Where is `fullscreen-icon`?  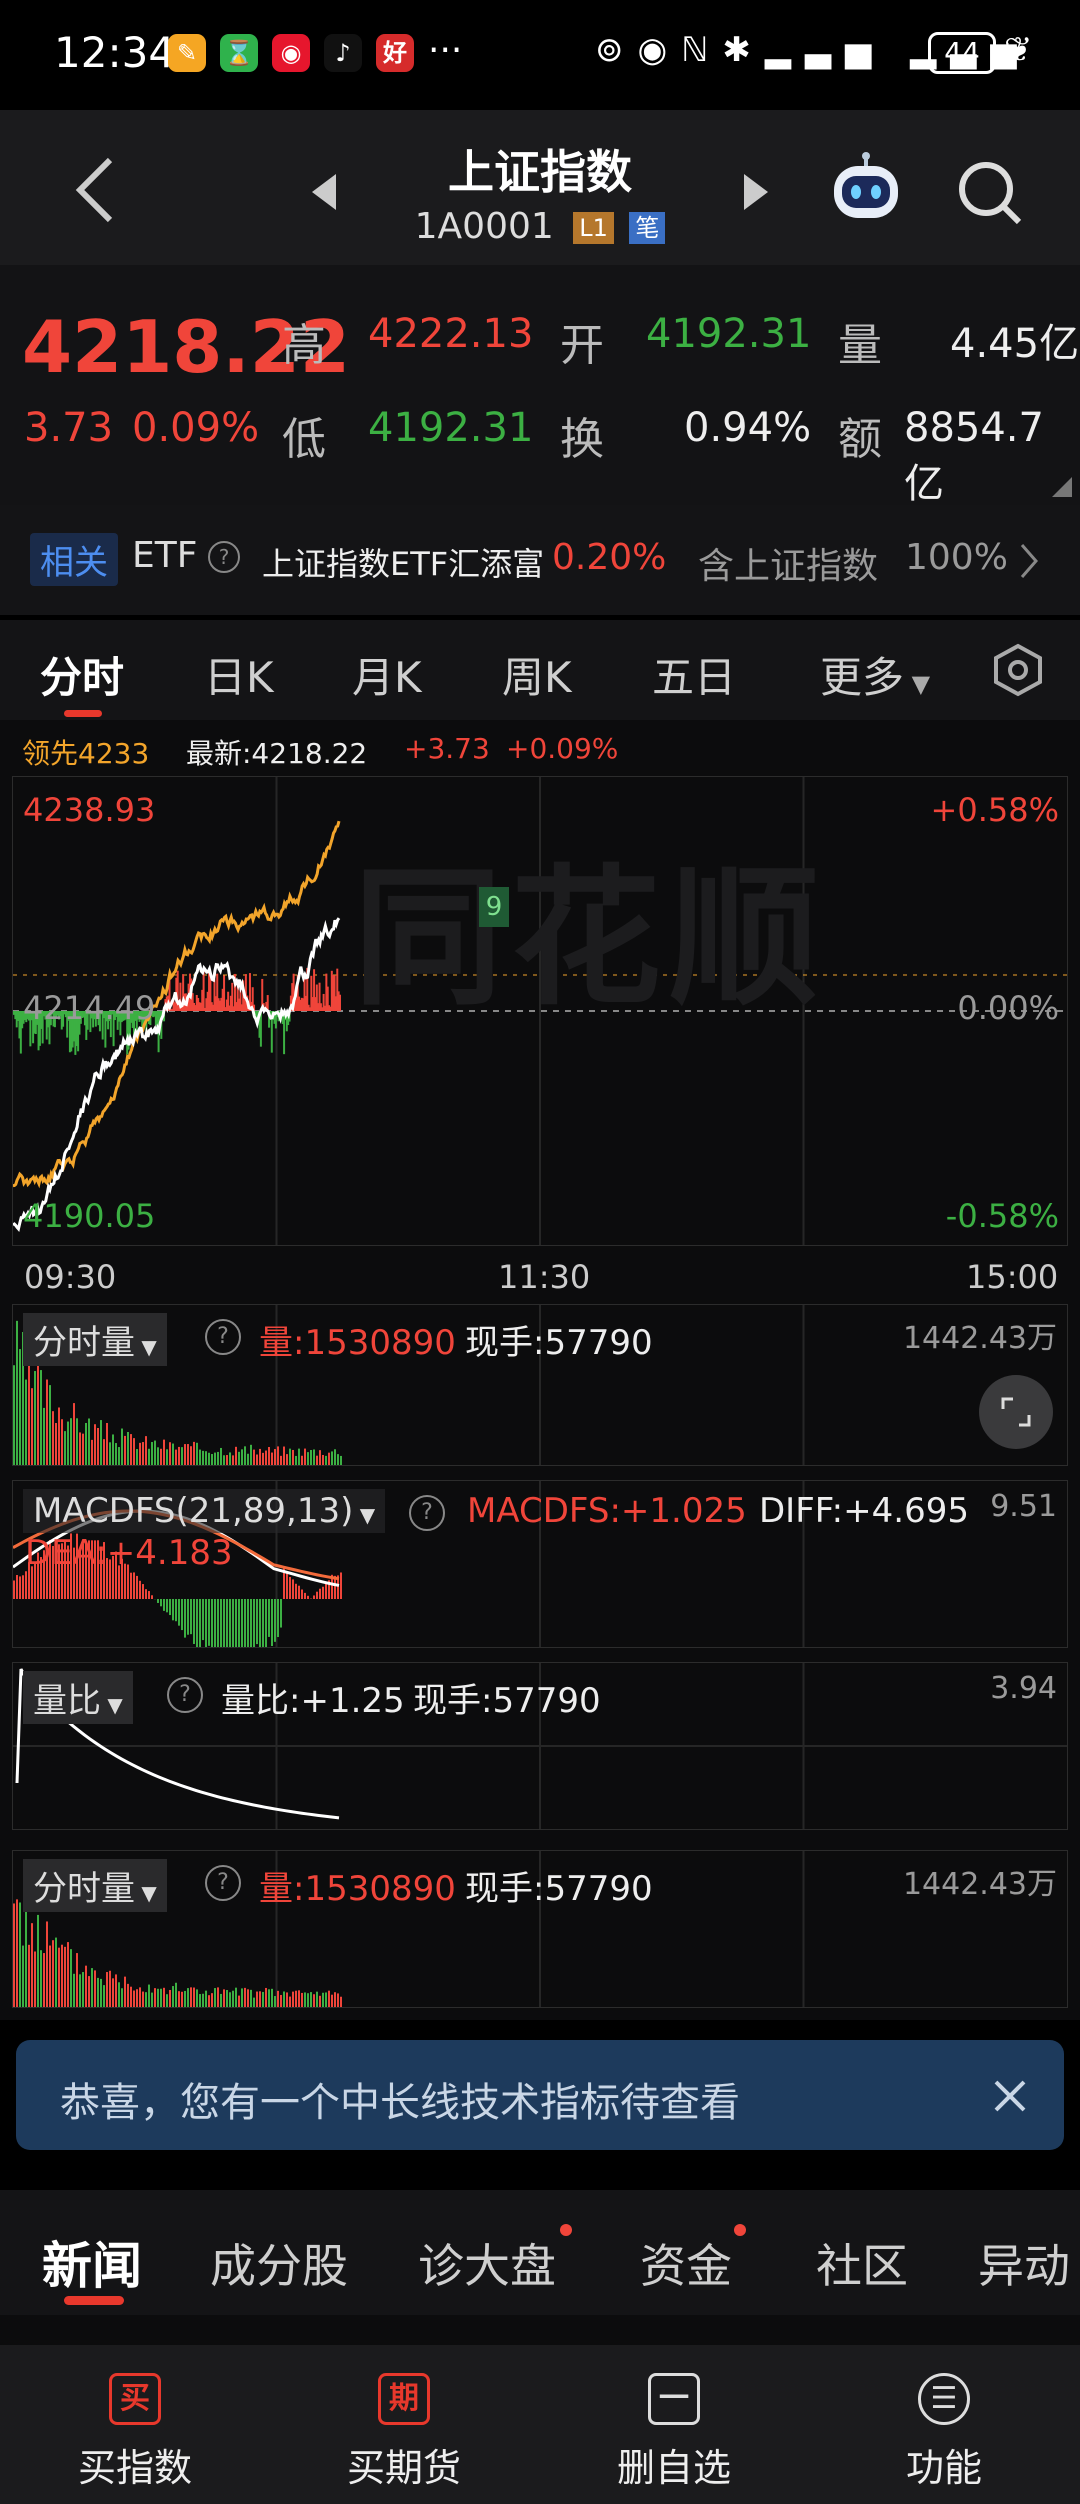 fullscreen-icon is located at coordinates (1016, 1412).